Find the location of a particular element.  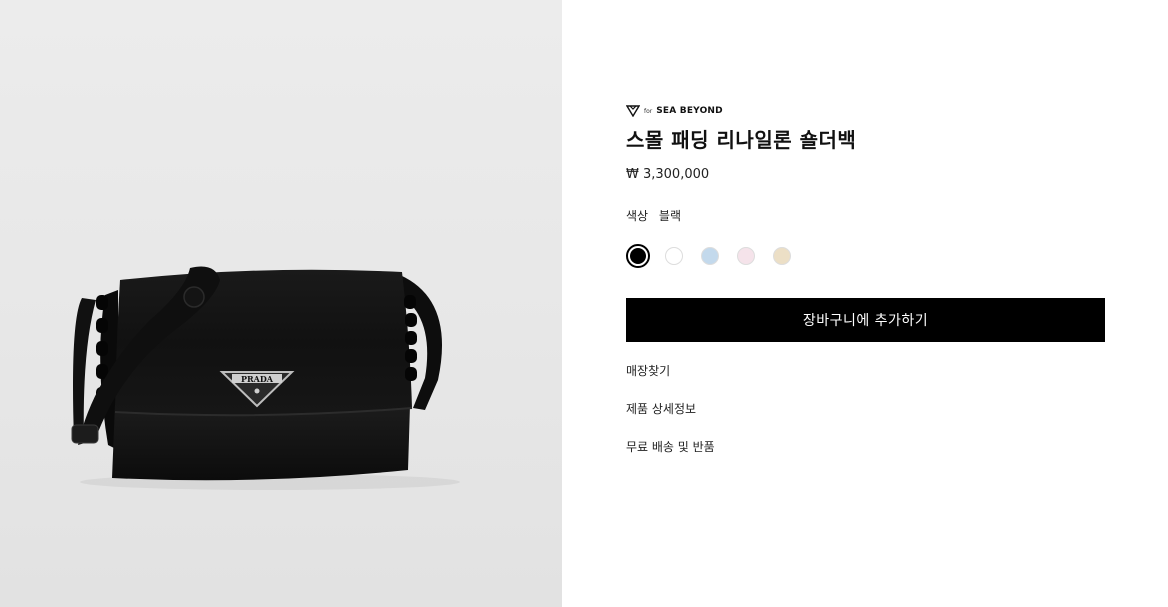

free-shipping-link: 무료 배송 및 반품 is located at coordinates (866, 455).